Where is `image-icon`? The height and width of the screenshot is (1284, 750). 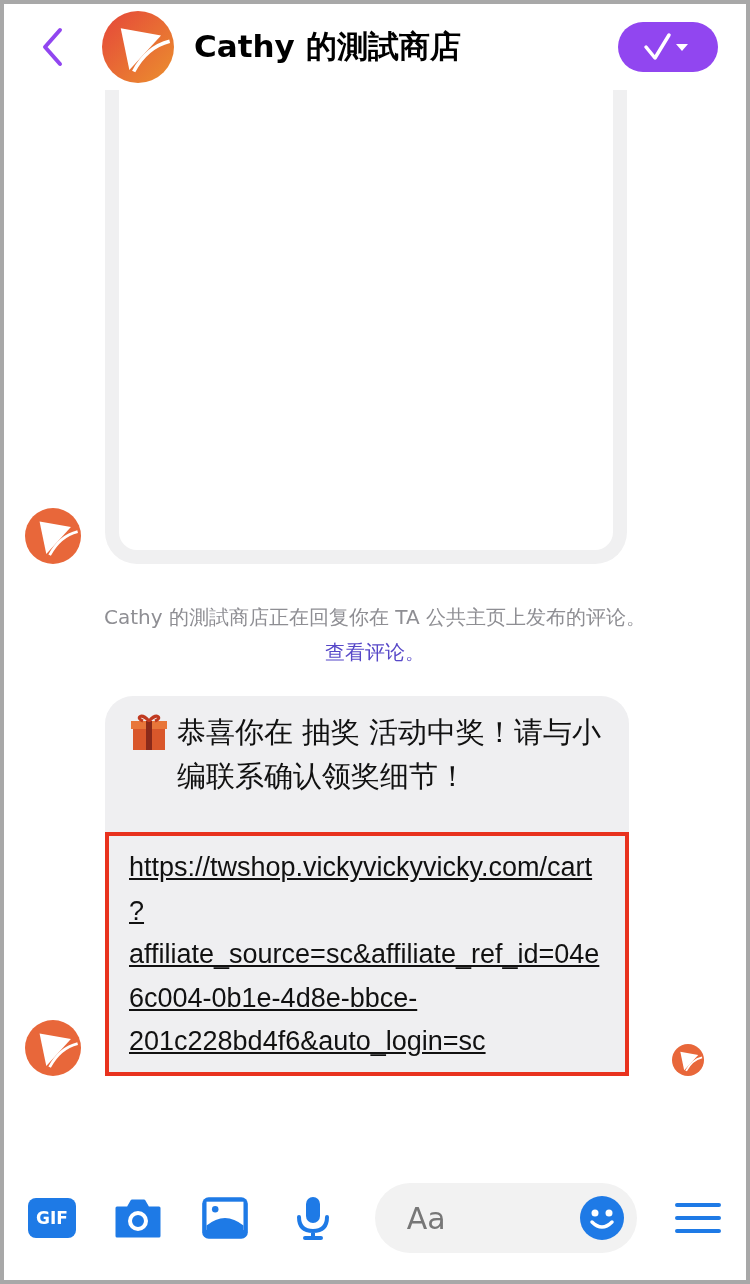
image-icon is located at coordinates (225, 1218).